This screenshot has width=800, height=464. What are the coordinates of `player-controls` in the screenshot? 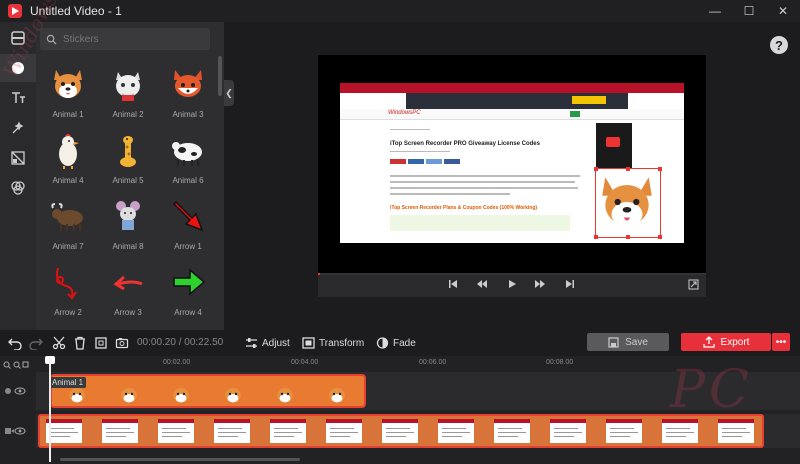 It's located at (512, 286).